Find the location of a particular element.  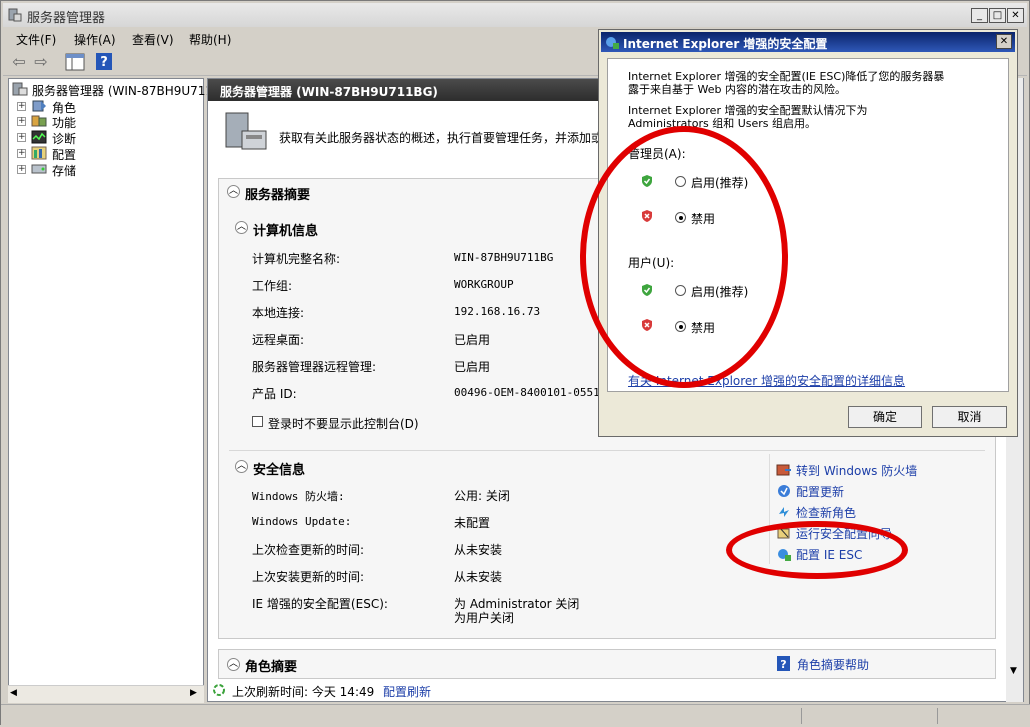

more-info-link: 有关 Internet Explorer 增强的安全配置的详细信息 is located at coordinates (766, 380).